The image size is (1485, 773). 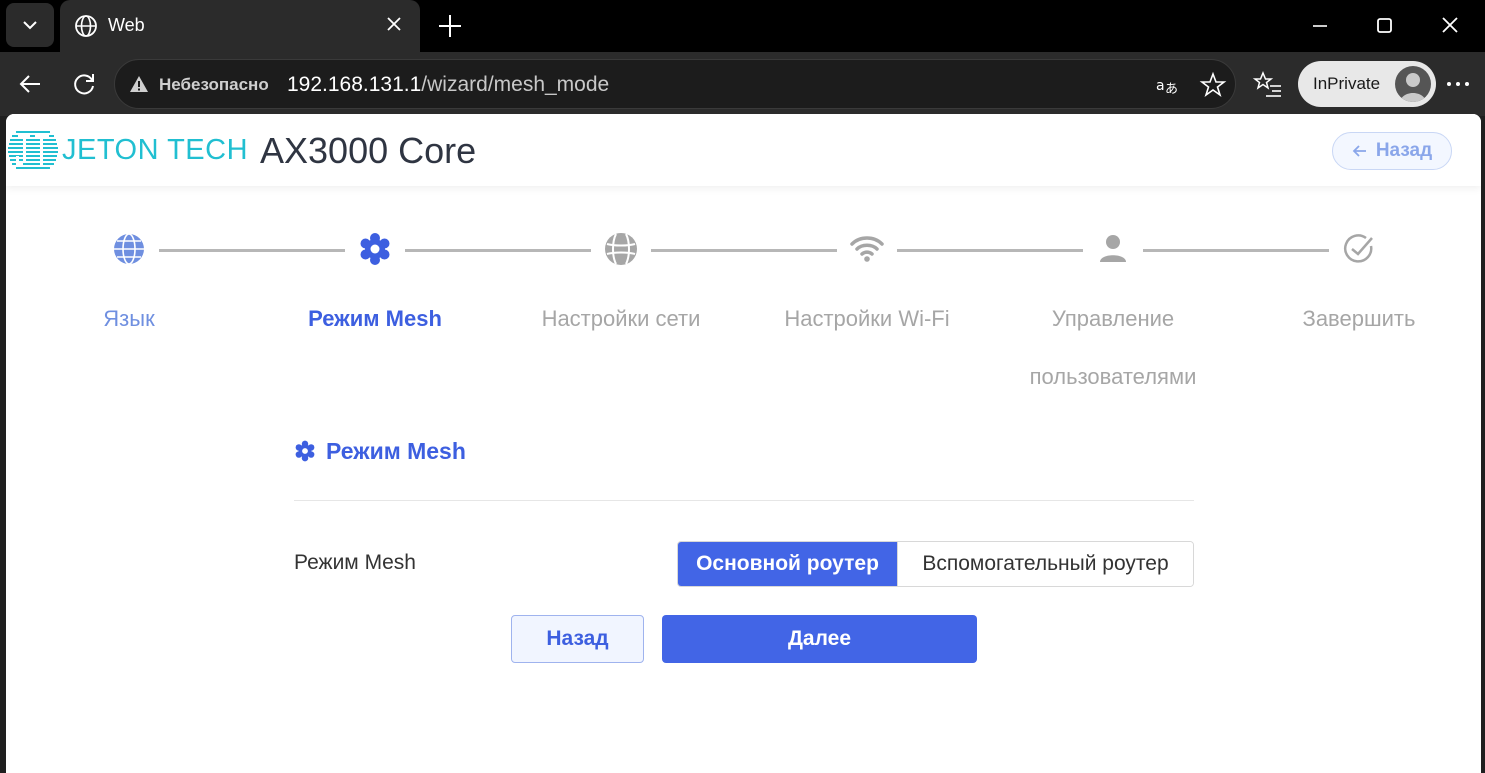 I want to click on maximize-icon, so click(x=1384, y=26).